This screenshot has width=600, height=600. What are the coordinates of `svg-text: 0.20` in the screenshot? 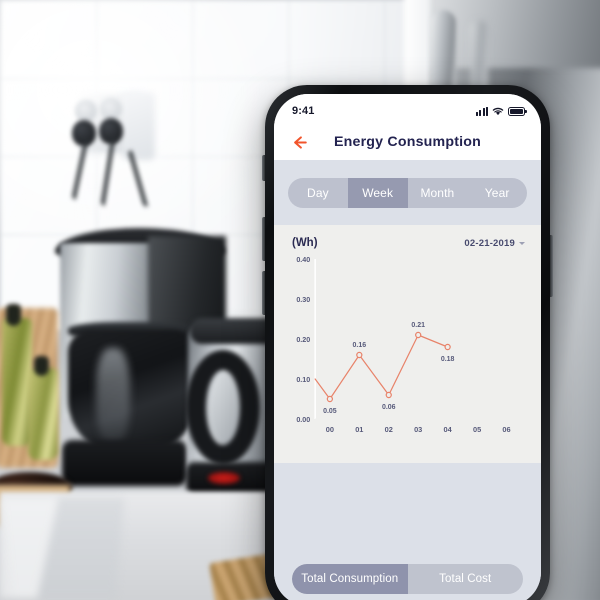 It's located at (303, 339).